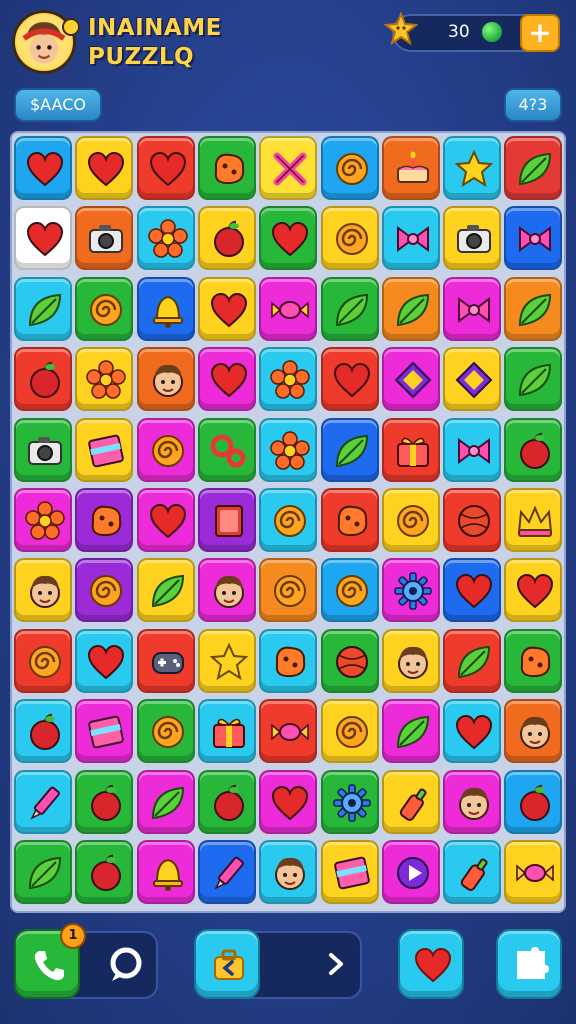  I want to click on tile-crown, so click(533, 520).